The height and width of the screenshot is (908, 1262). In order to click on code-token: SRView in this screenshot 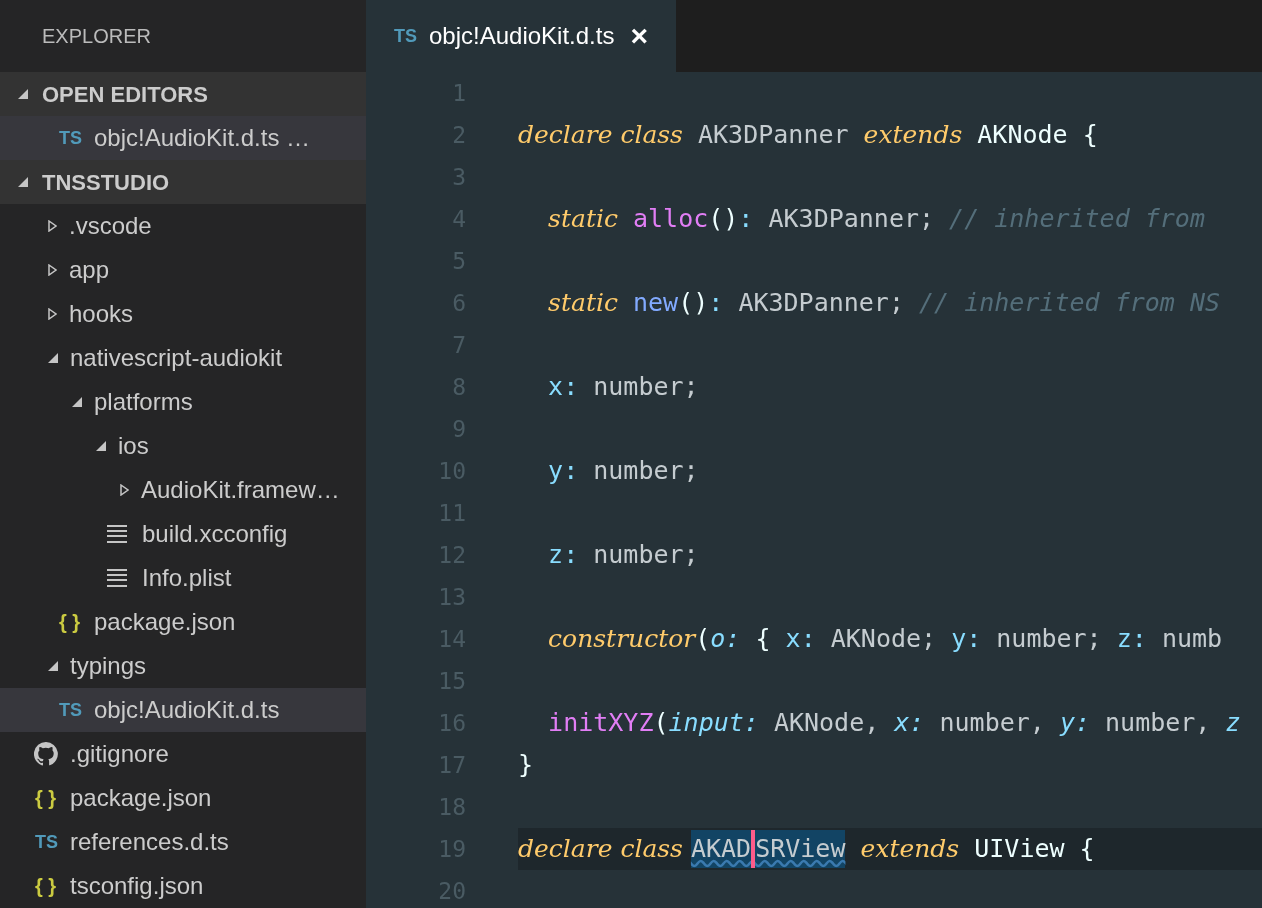, I will do `click(800, 849)`.